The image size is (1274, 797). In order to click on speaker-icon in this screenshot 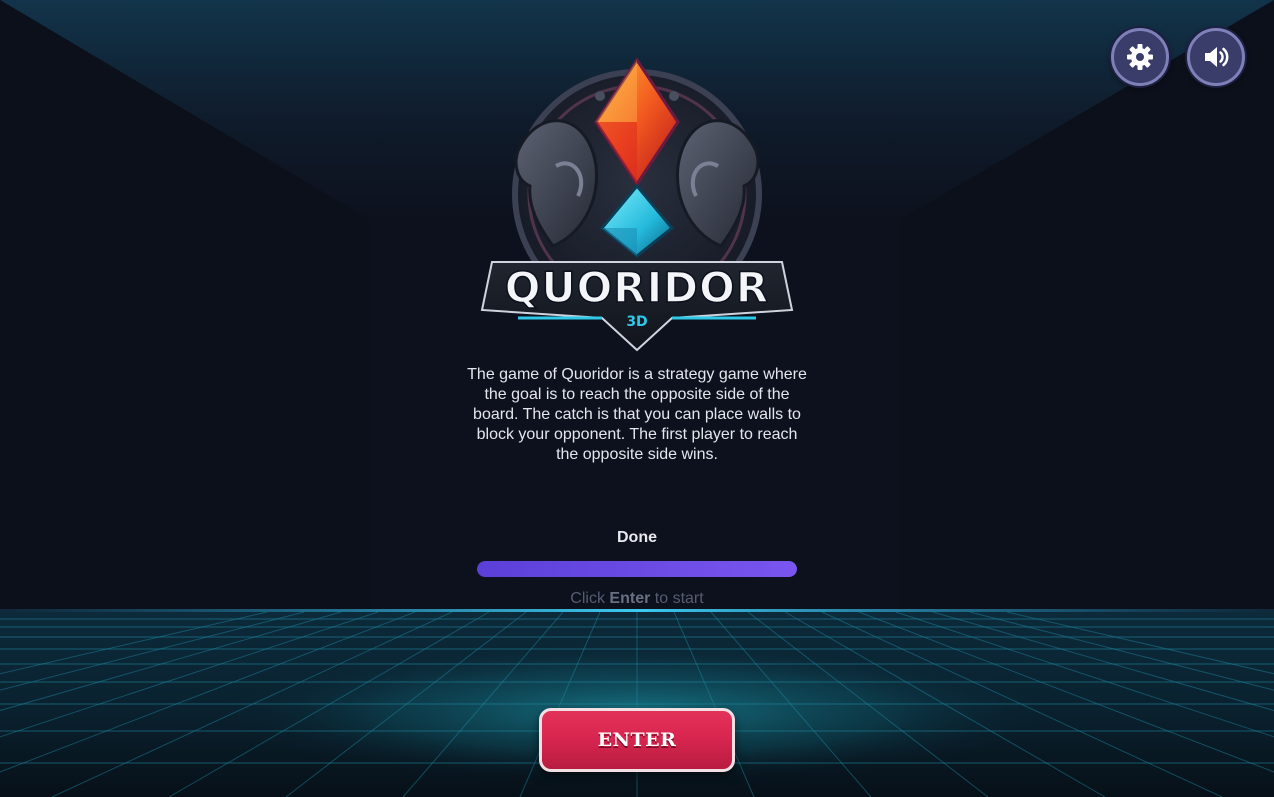, I will do `click(1217, 57)`.